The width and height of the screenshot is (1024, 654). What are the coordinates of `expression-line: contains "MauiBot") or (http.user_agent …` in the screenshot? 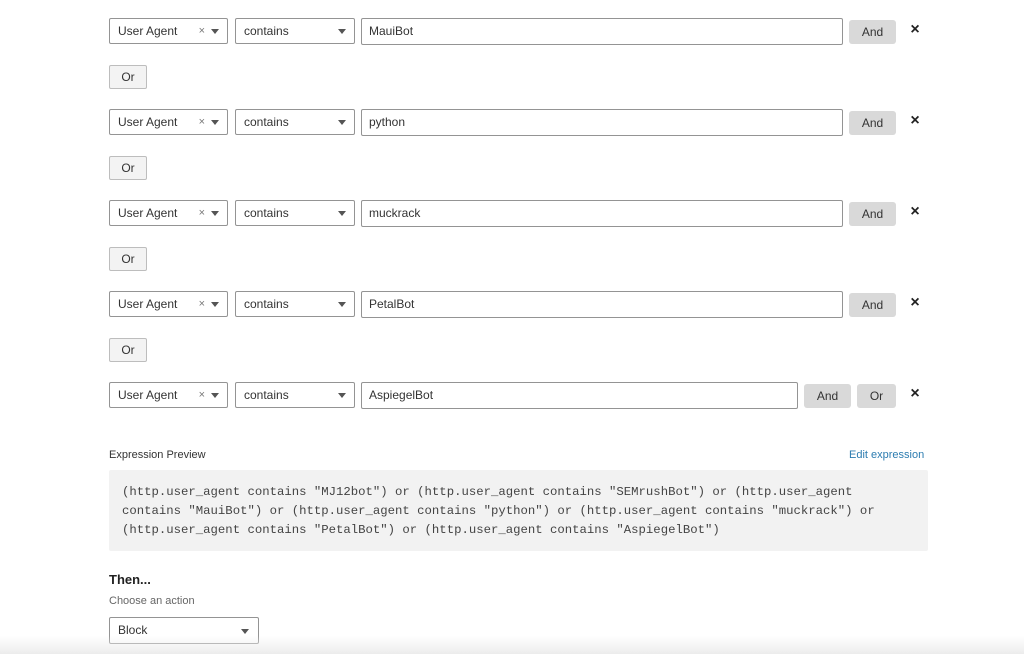 It's located at (498, 511).